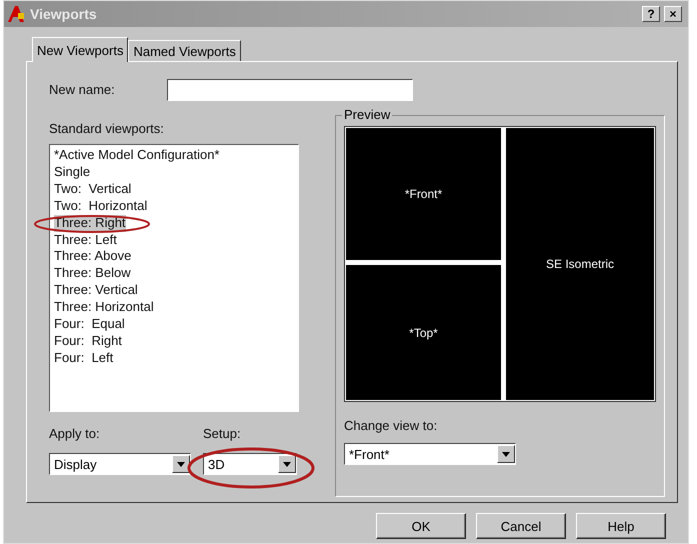 This screenshot has height=544, width=697. Describe the element at coordinates (93, 257) in the screenshot. I see `list-item: Three: Above` at that location.